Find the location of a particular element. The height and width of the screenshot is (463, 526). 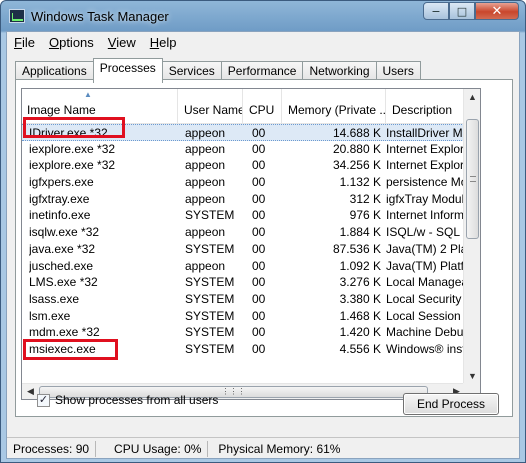

process-image-name: java.exe *32 is located at coordinates (62, 248).